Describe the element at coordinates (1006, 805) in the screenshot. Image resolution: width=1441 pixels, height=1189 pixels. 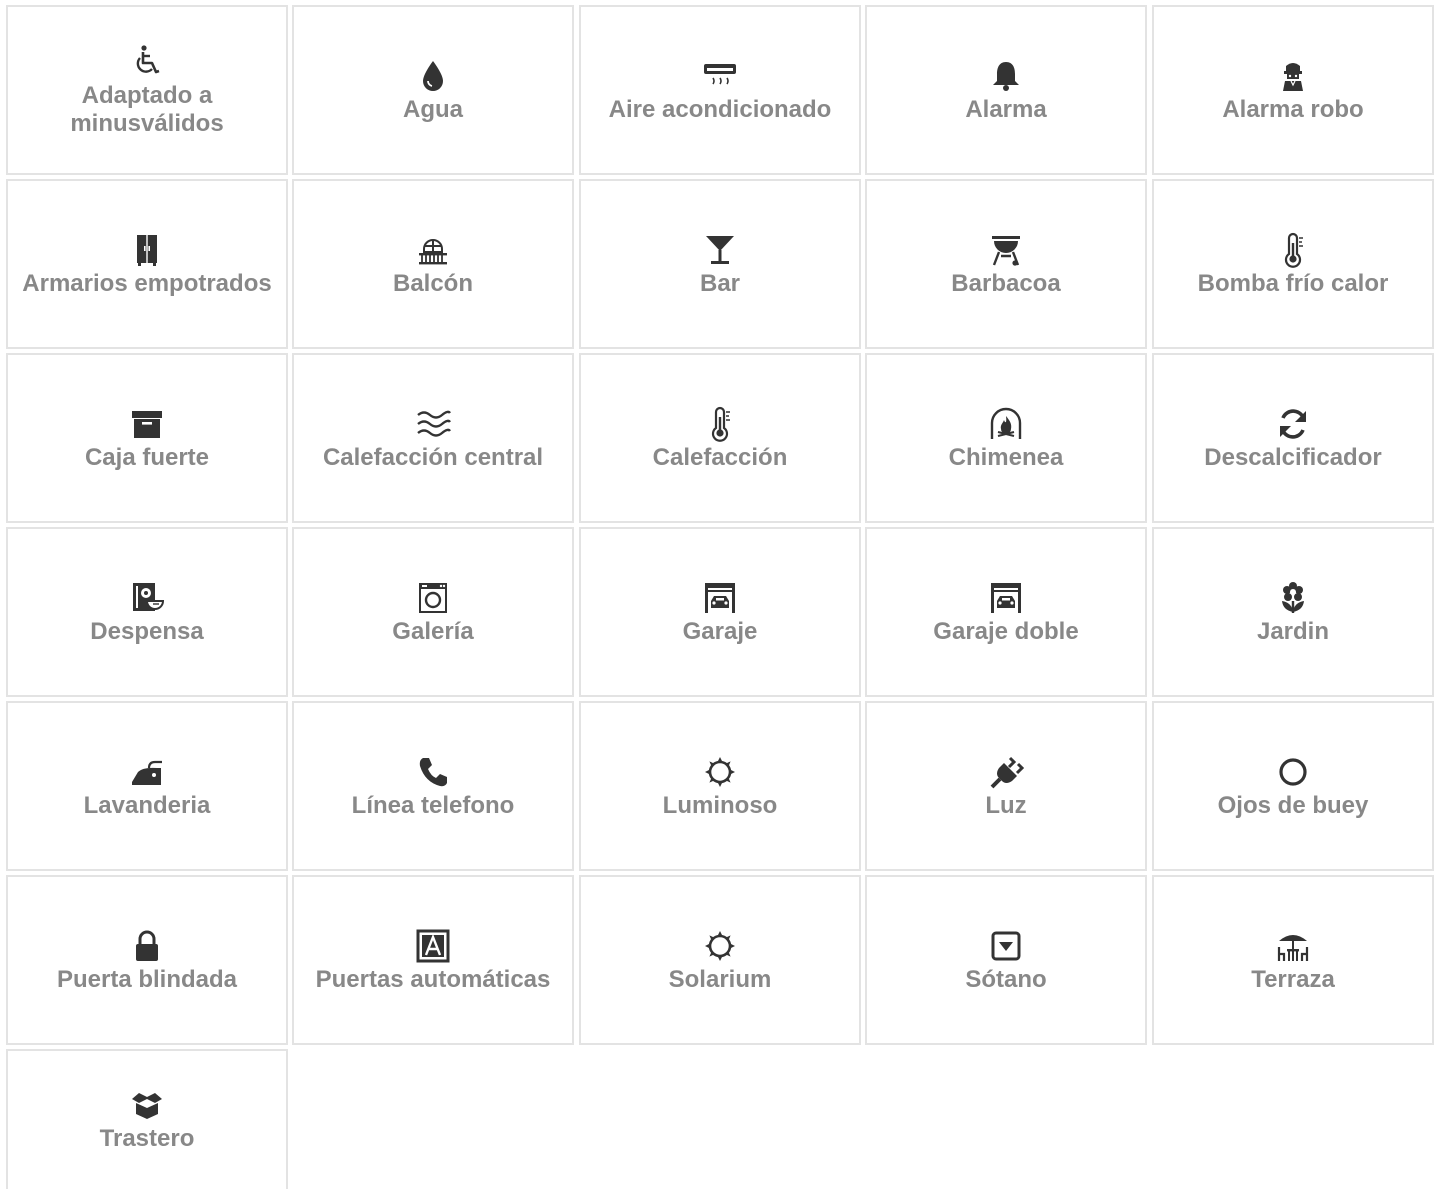
I see `feature-label: Luz` at that location.